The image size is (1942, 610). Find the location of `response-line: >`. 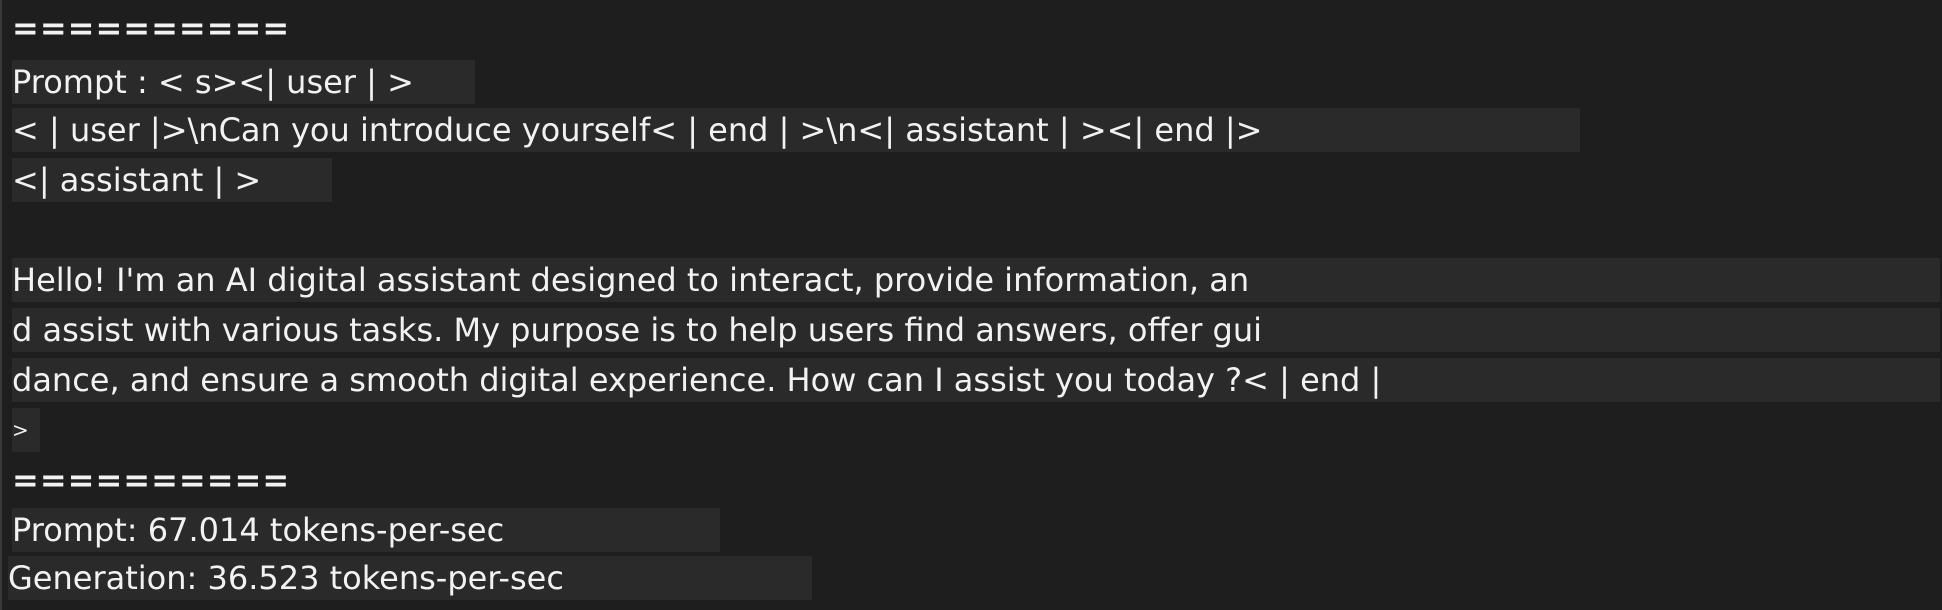

response-line: > is located at coordinates (26, 430).